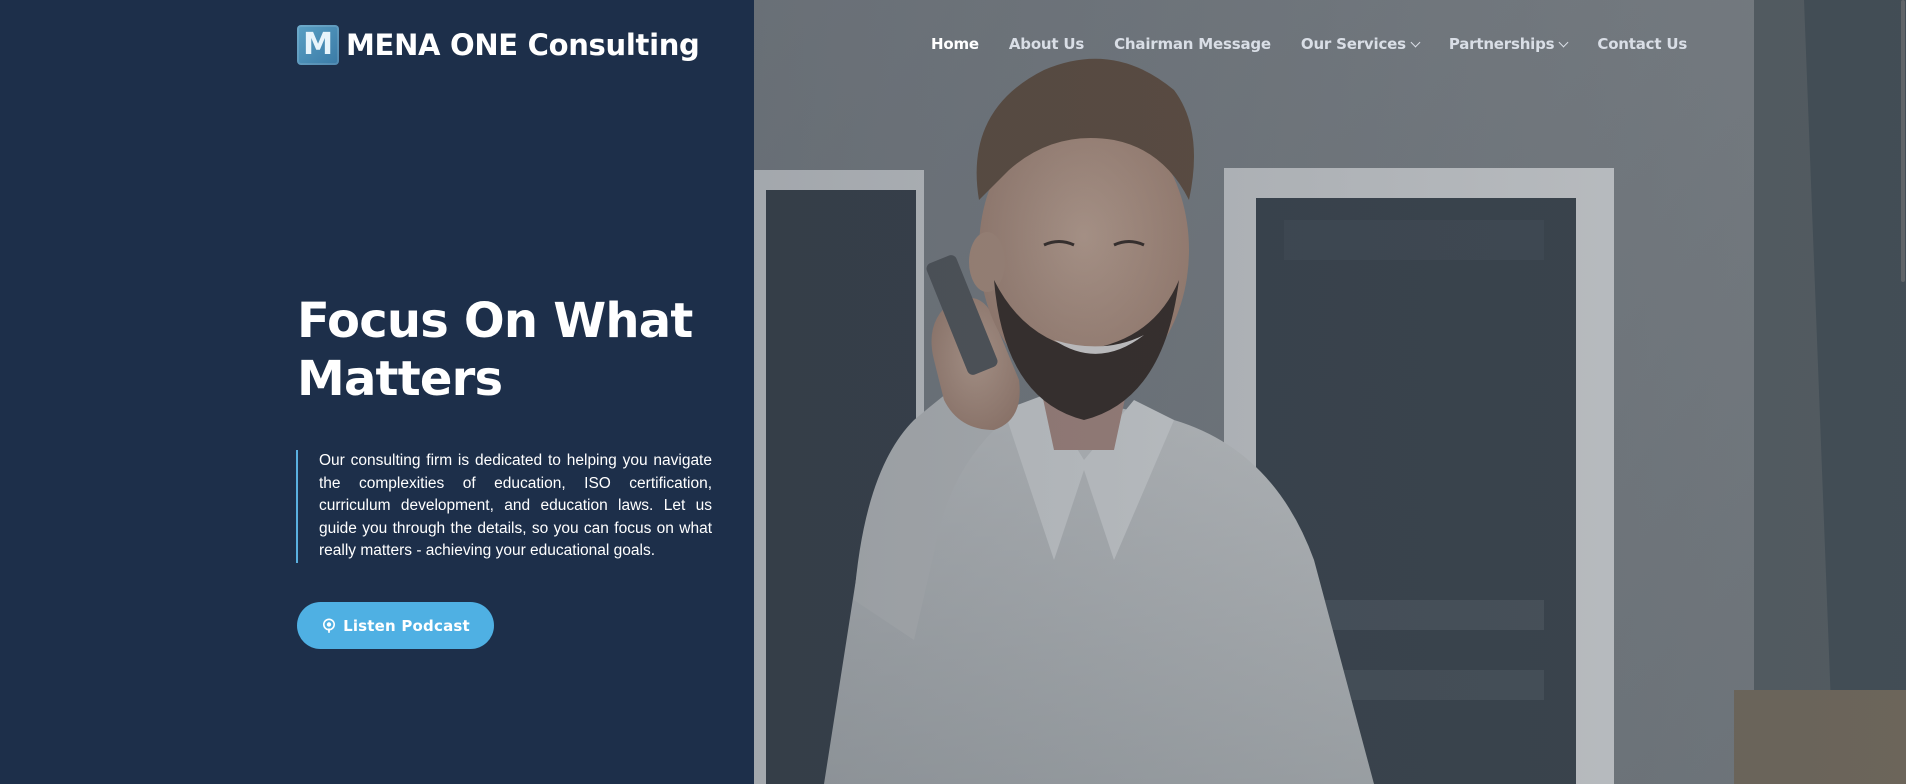 This screenshot has height=784, width=1906. I want to click on nav-item-label: Partnerships, so click(1501, 44).